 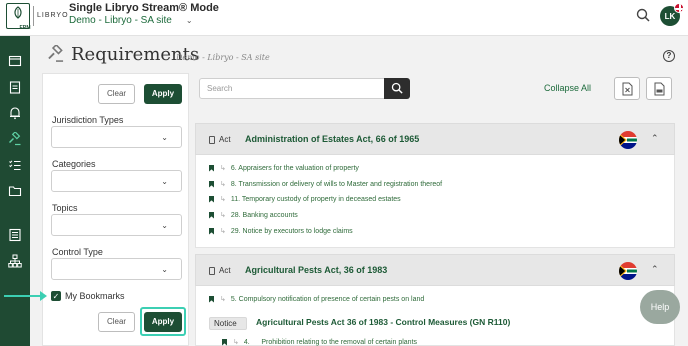 What do you see at coordinates (292, 88) in the screenshot?
I see `search-input: Search` at bounding box center [292, 88].